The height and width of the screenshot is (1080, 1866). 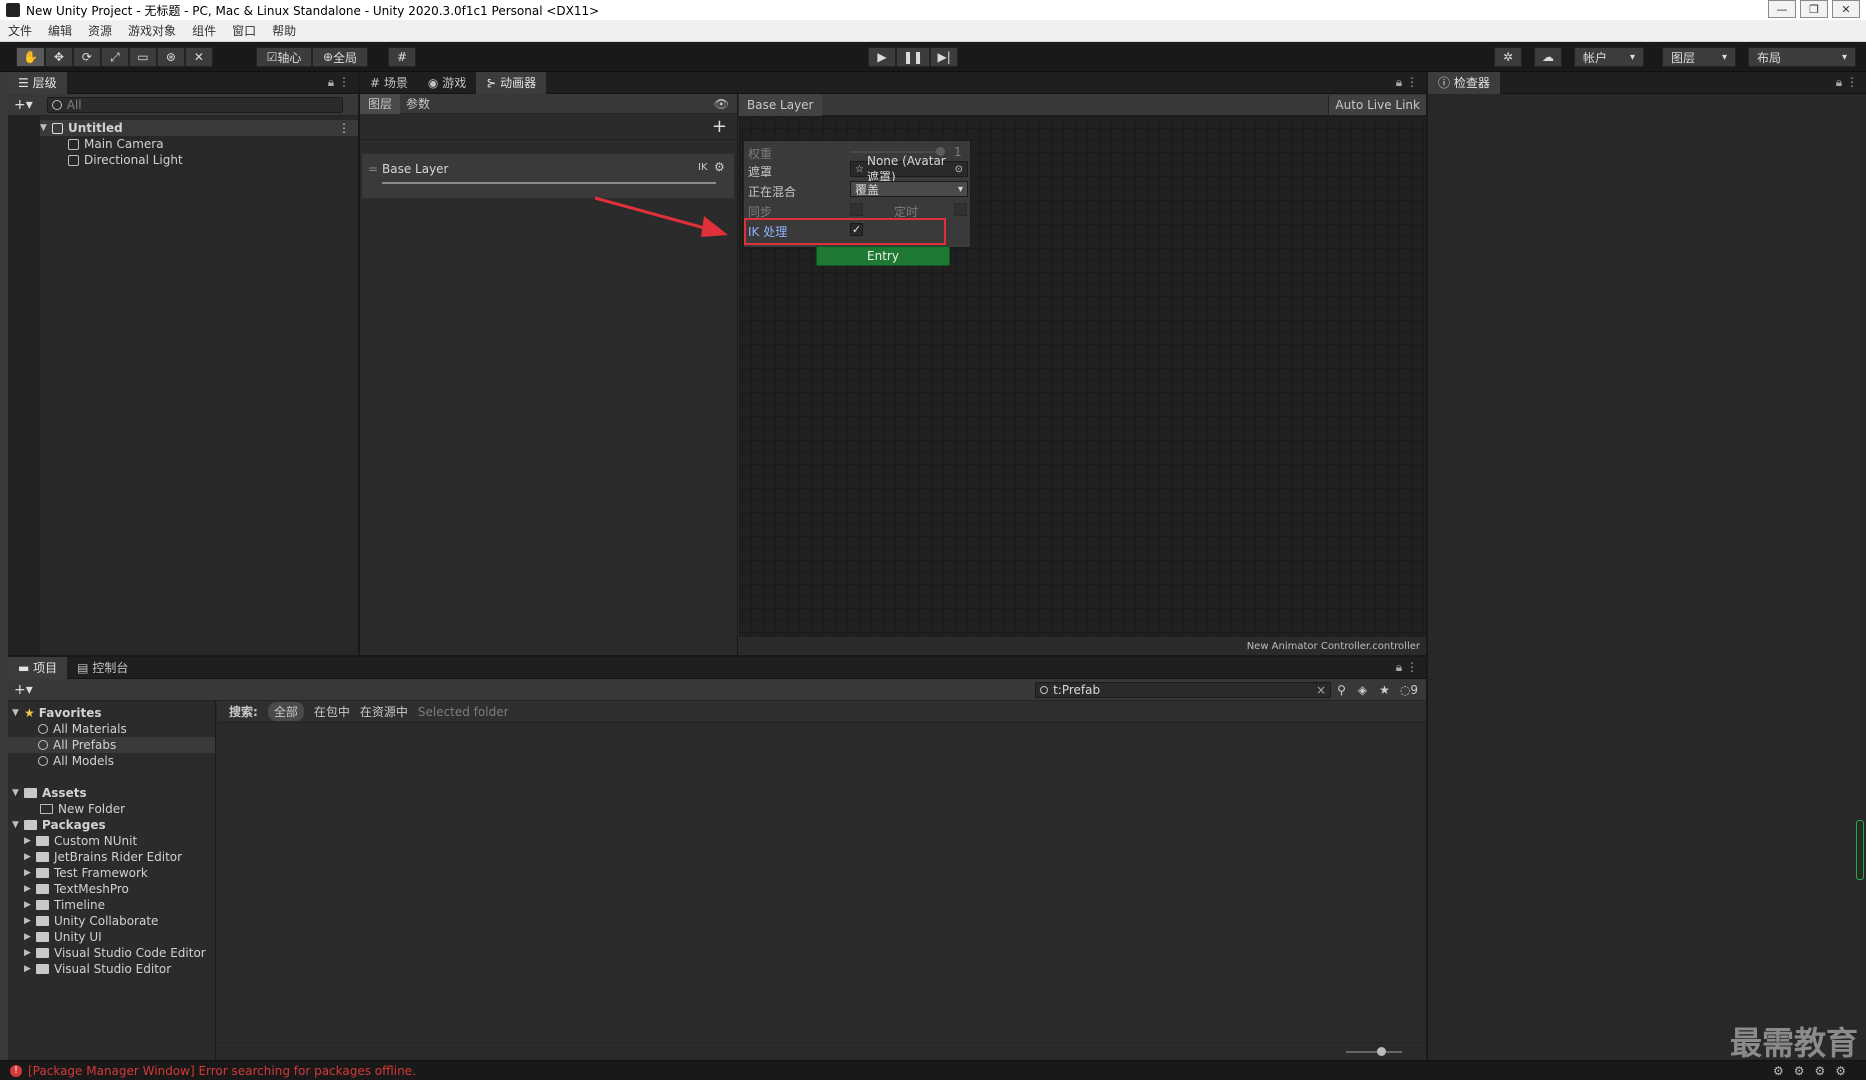 What do you see at coordinates (198, 57) in the screenshot?
I see `custom-tool-icon: ✕` at bounding box center [198, 57].